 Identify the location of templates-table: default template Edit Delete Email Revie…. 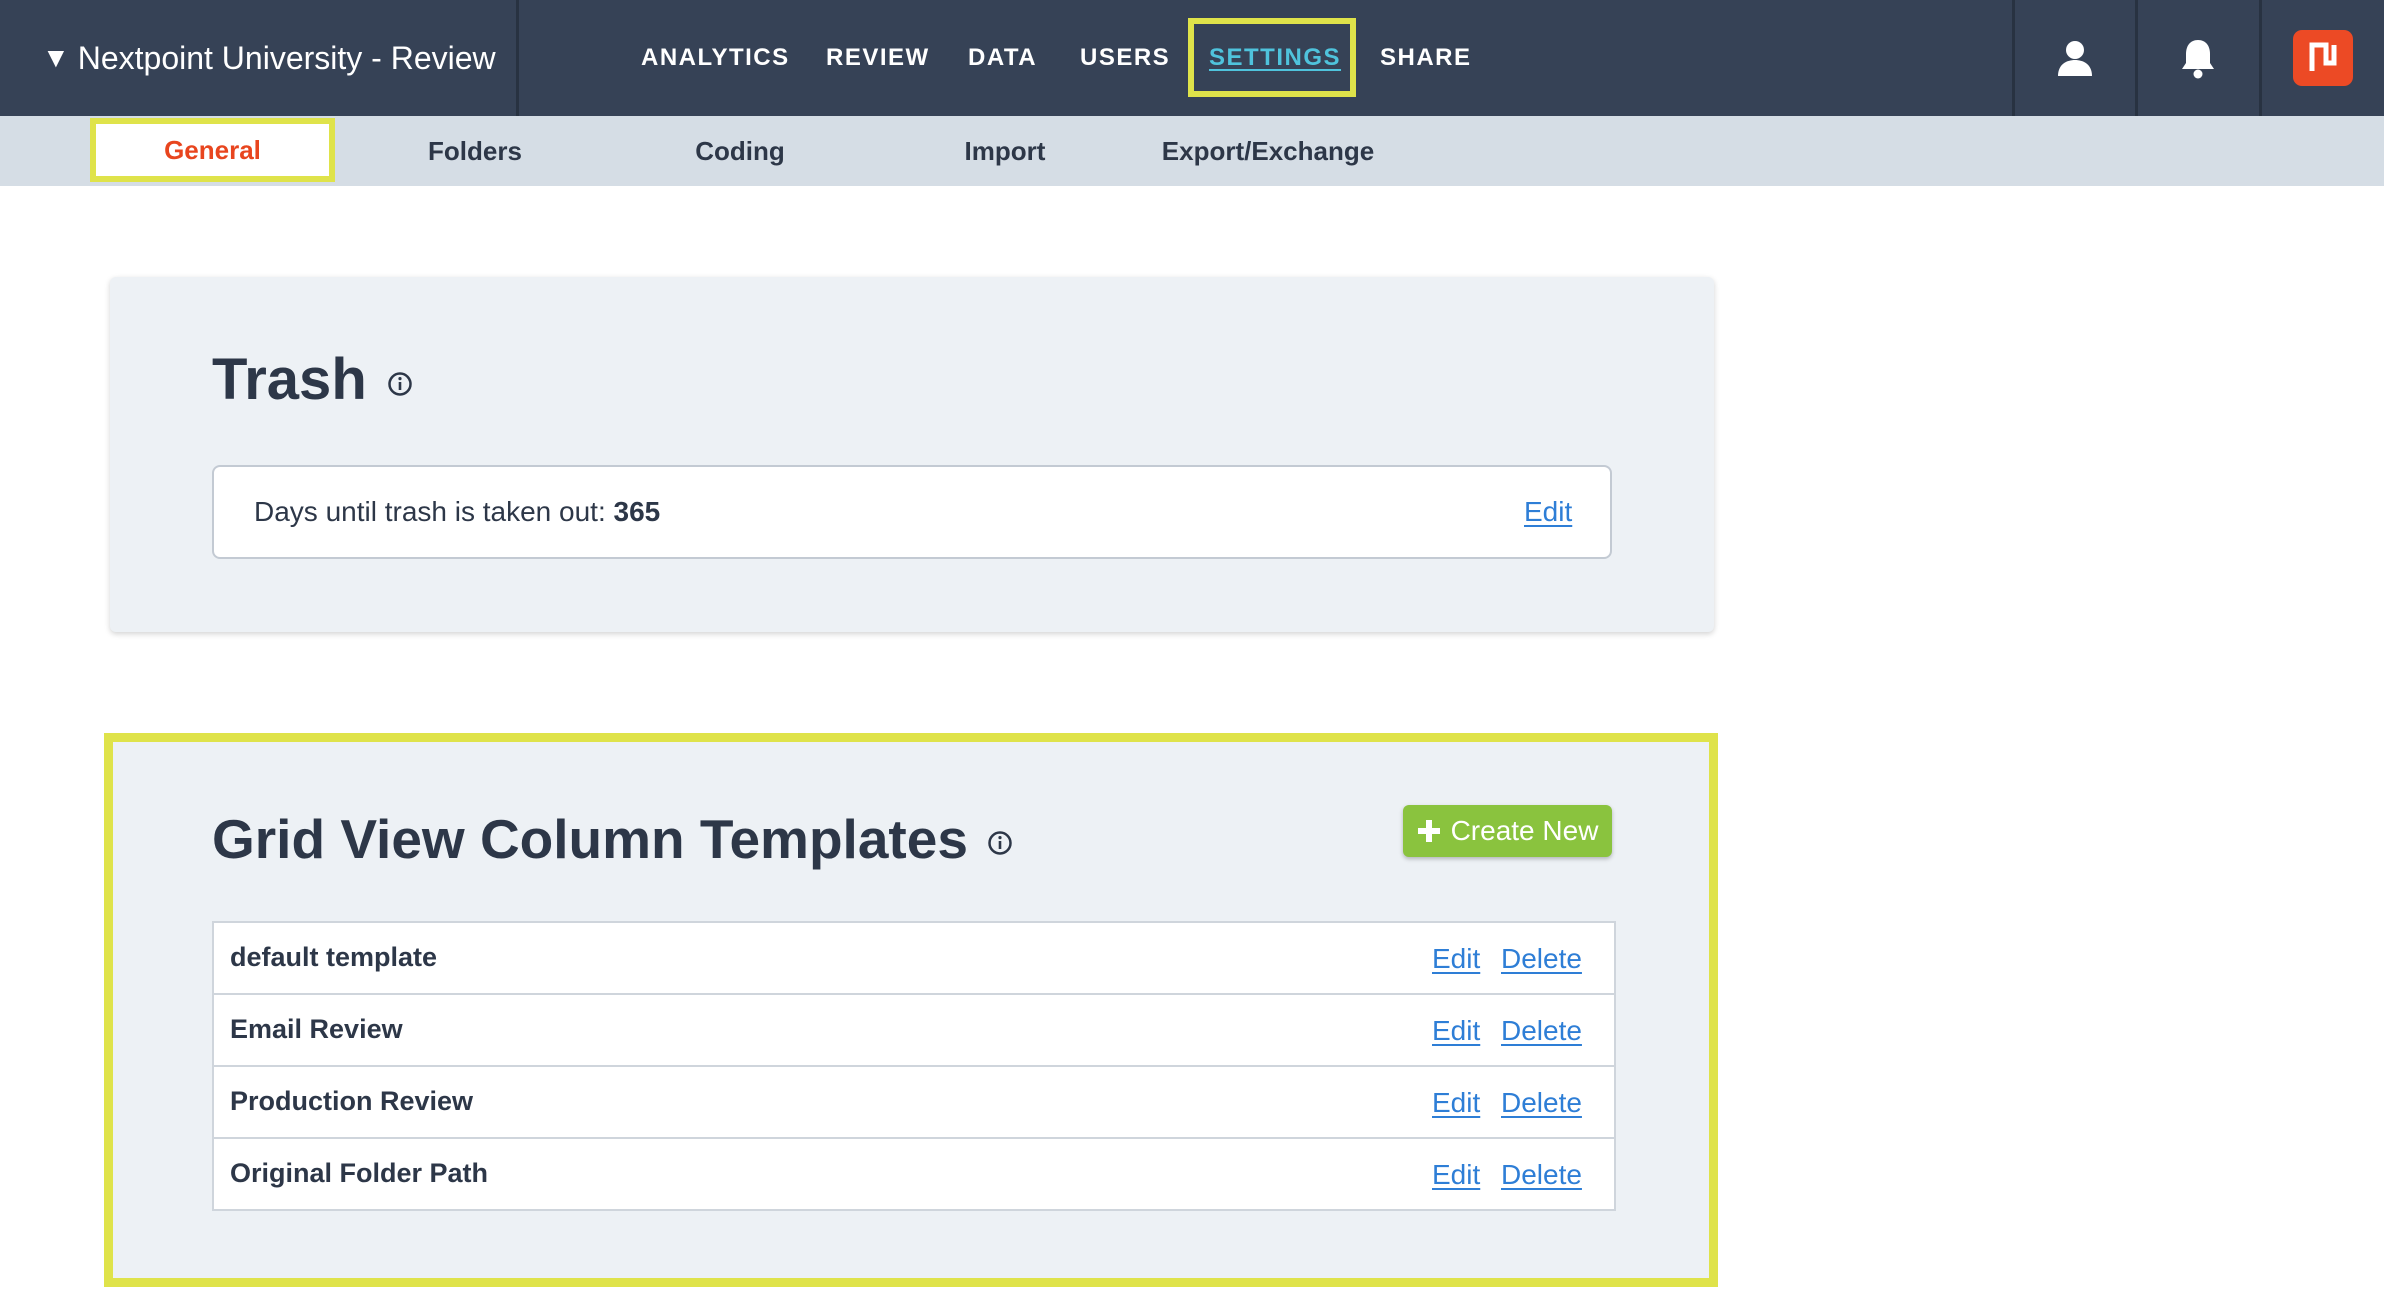
(914, 1066).